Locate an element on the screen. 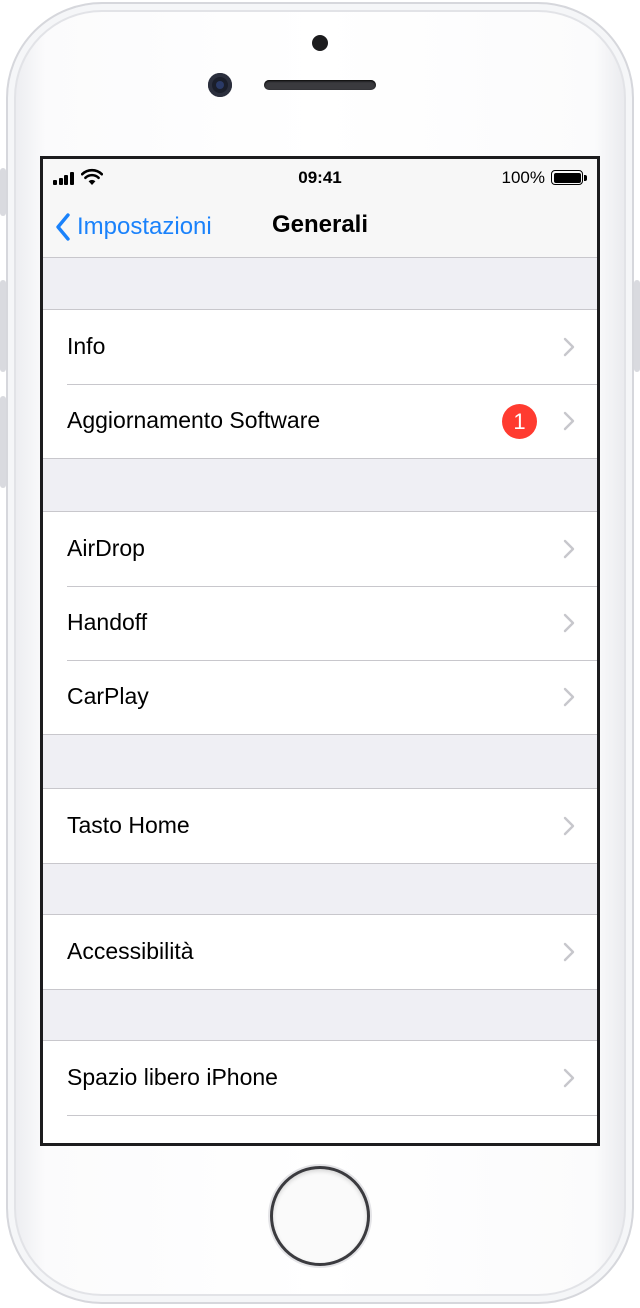 Image resolution: width=640 pixels, height=1308 pixels. settings-group-accessibility: Accessibilità is located at coordinates (320, 952).